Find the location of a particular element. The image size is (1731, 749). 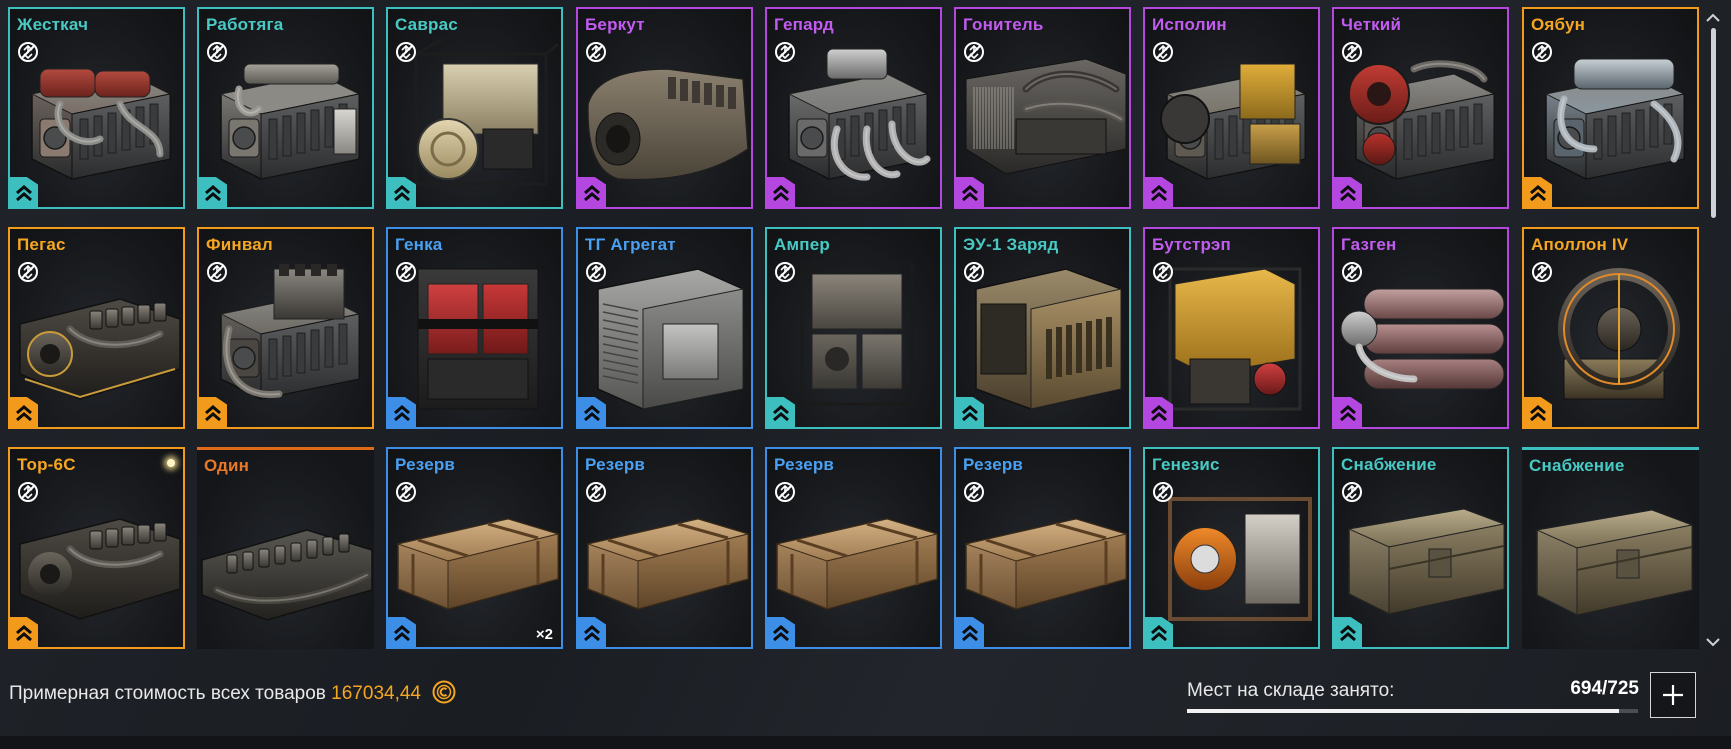

item-name: Финвал is located at coordinates (239, 244).